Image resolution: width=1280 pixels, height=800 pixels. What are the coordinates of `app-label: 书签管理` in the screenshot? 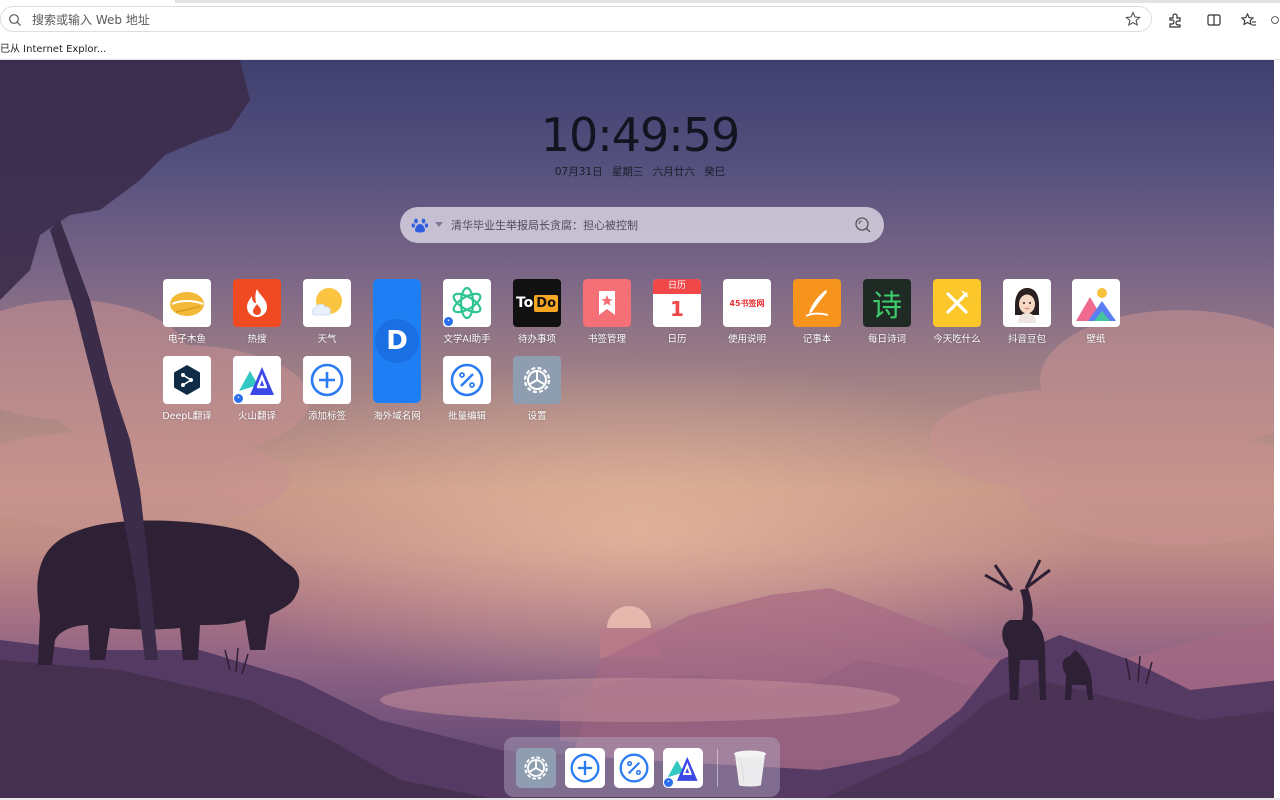 It's located at (606, 339).